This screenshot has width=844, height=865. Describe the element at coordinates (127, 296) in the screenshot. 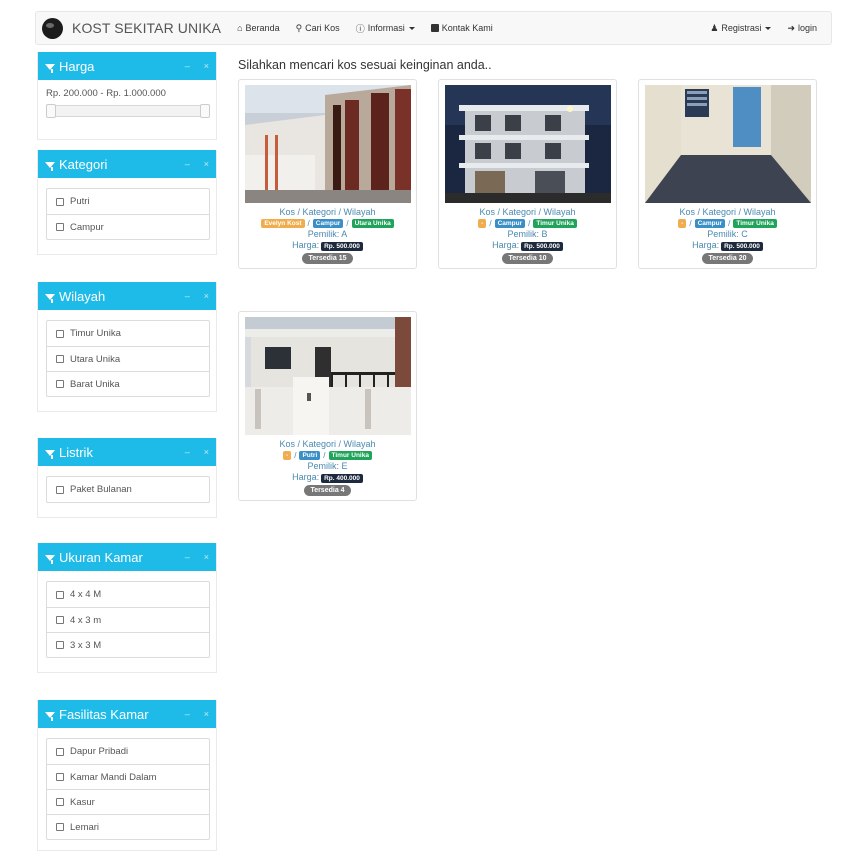

I see `panel-header: Wilayah – ×` at that location.